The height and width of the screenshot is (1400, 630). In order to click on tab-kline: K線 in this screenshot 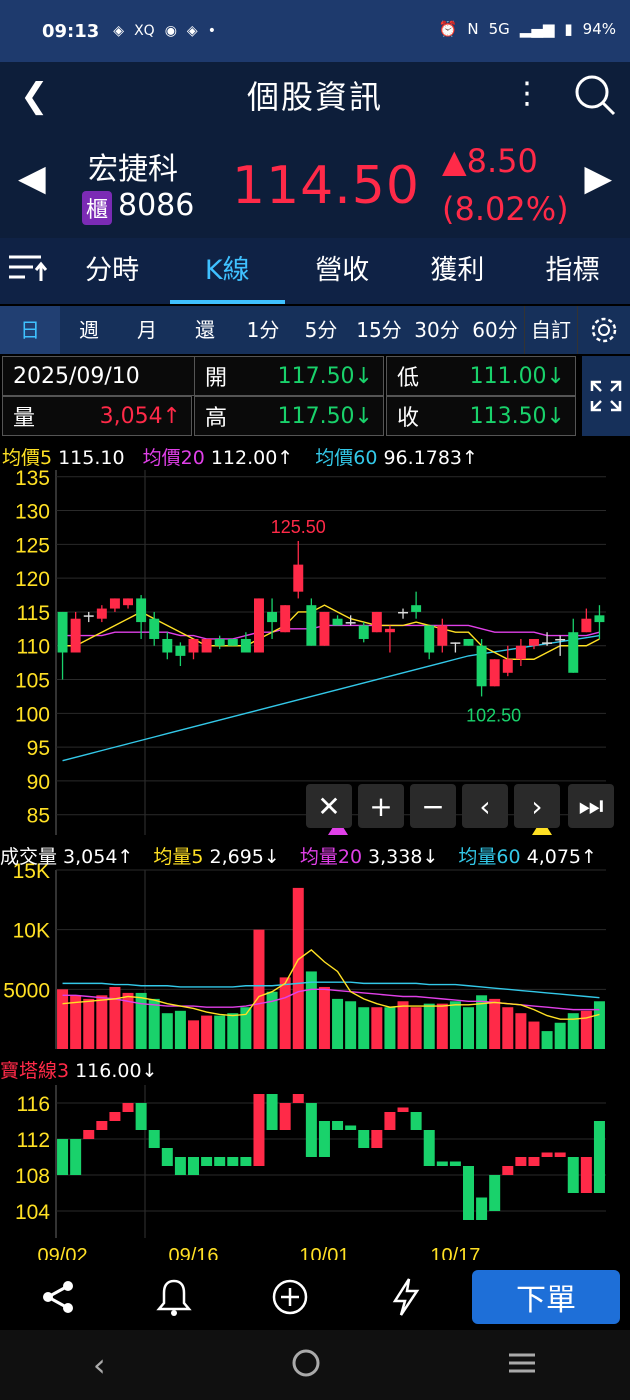, I will do `click(227, 271)`.